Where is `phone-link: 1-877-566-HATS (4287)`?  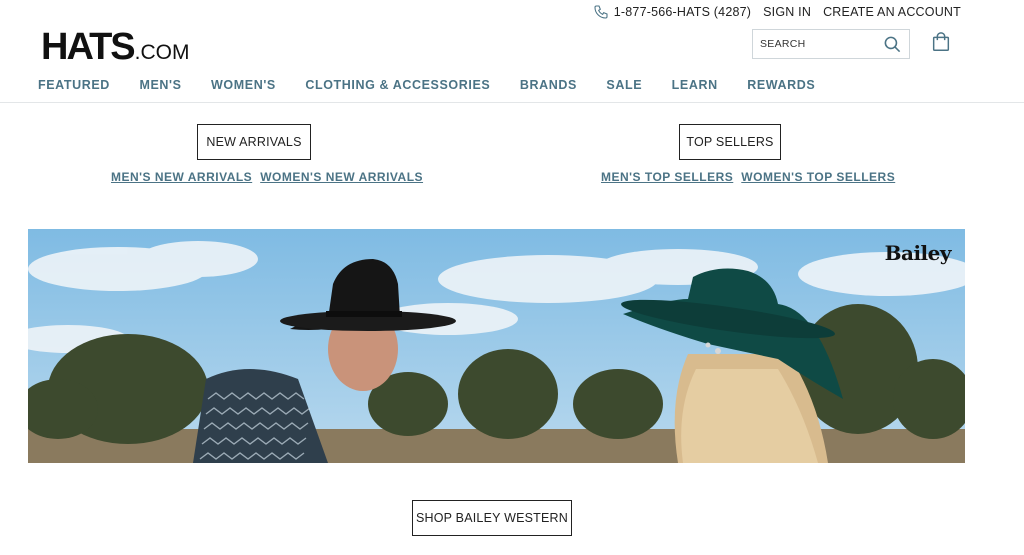
phone-link: 1-877-566-HATS (4287) is located at coordinates (672, 12).